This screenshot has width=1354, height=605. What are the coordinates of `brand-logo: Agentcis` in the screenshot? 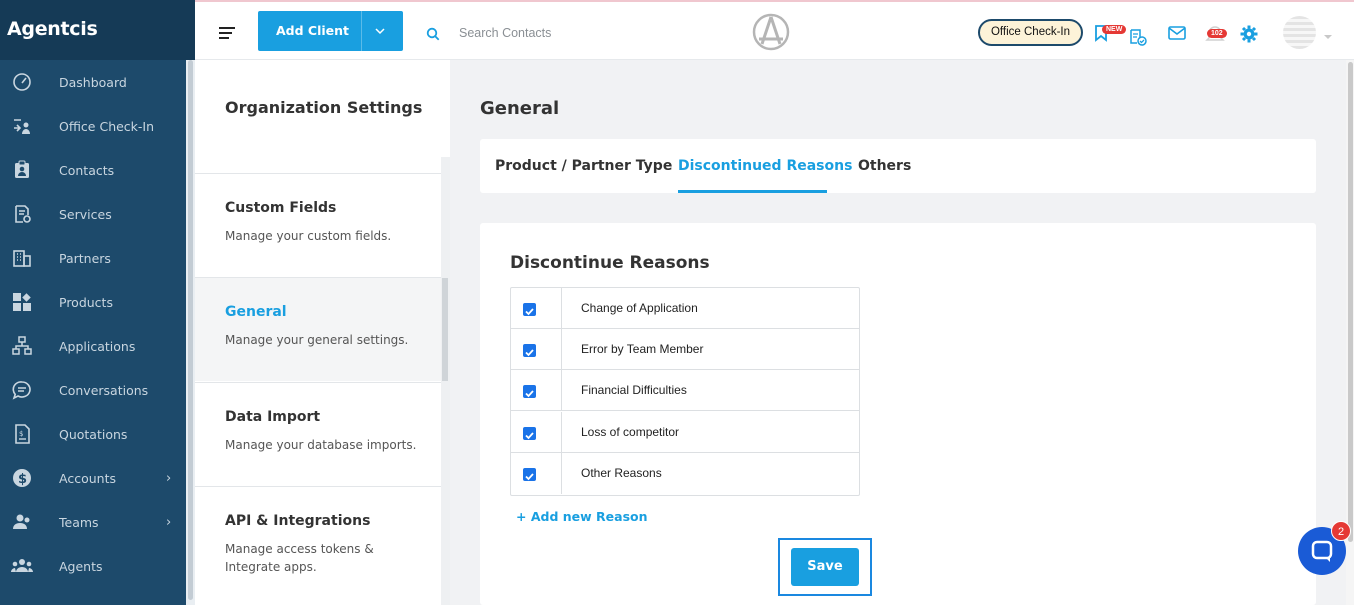 It's located at (97, 30).